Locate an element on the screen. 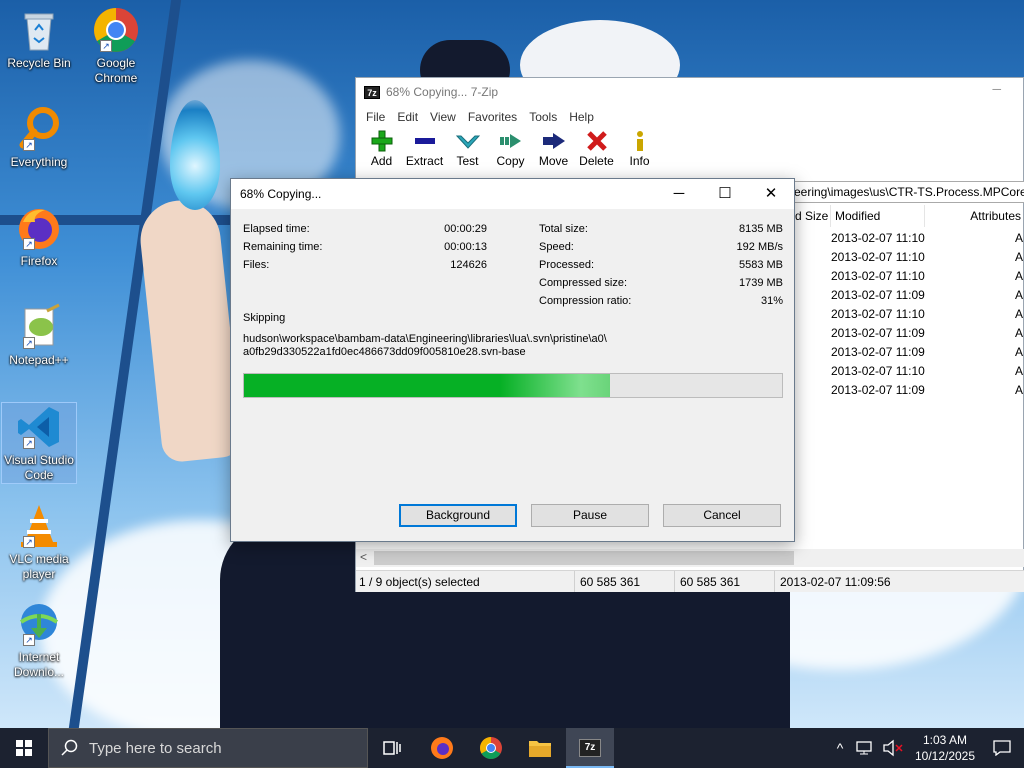 This screenshot has height=768, width=1024. cancel-button: Cancel is located at coordinates (722, 515).